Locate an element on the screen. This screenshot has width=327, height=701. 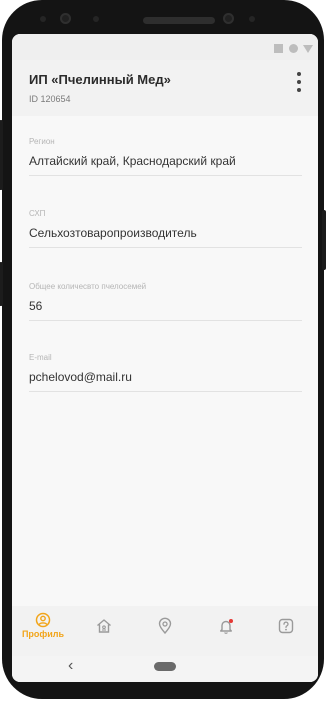
field-value: Алтайский край, Краснодарский край is located at coordinates (132, 161).